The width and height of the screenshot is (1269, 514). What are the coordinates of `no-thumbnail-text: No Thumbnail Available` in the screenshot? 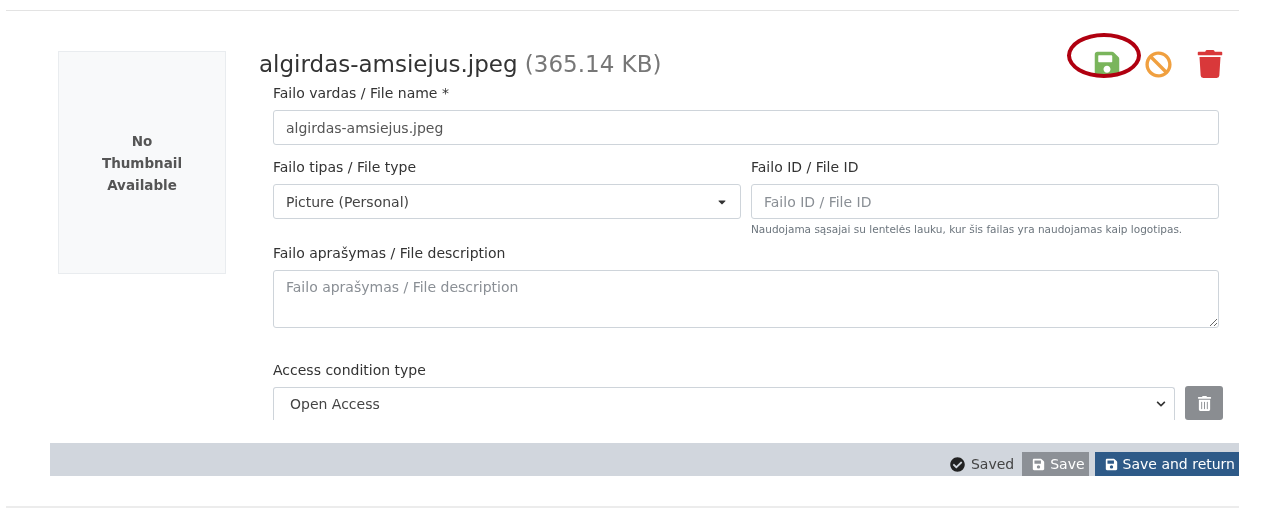 It's located at (142, 163).